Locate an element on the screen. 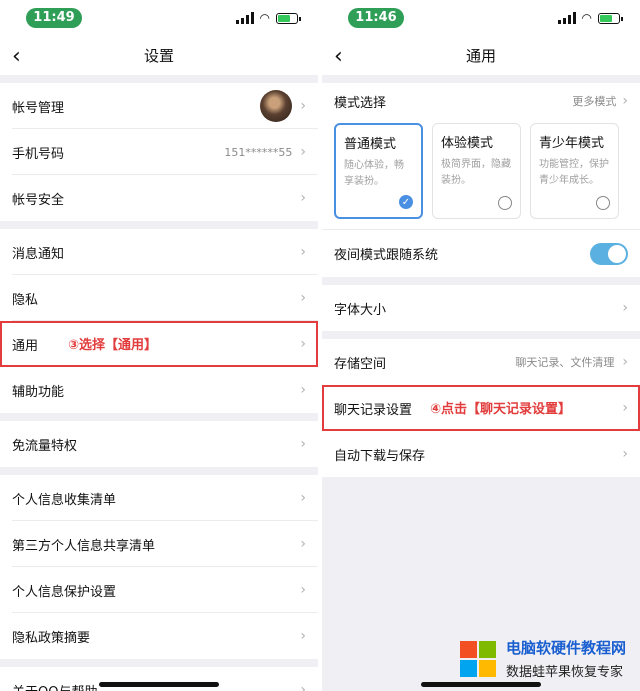 The image size is (640, 691). row-third-party-sharing: 第三方个人信息共享清单 › is located at coordinates (159, 544).